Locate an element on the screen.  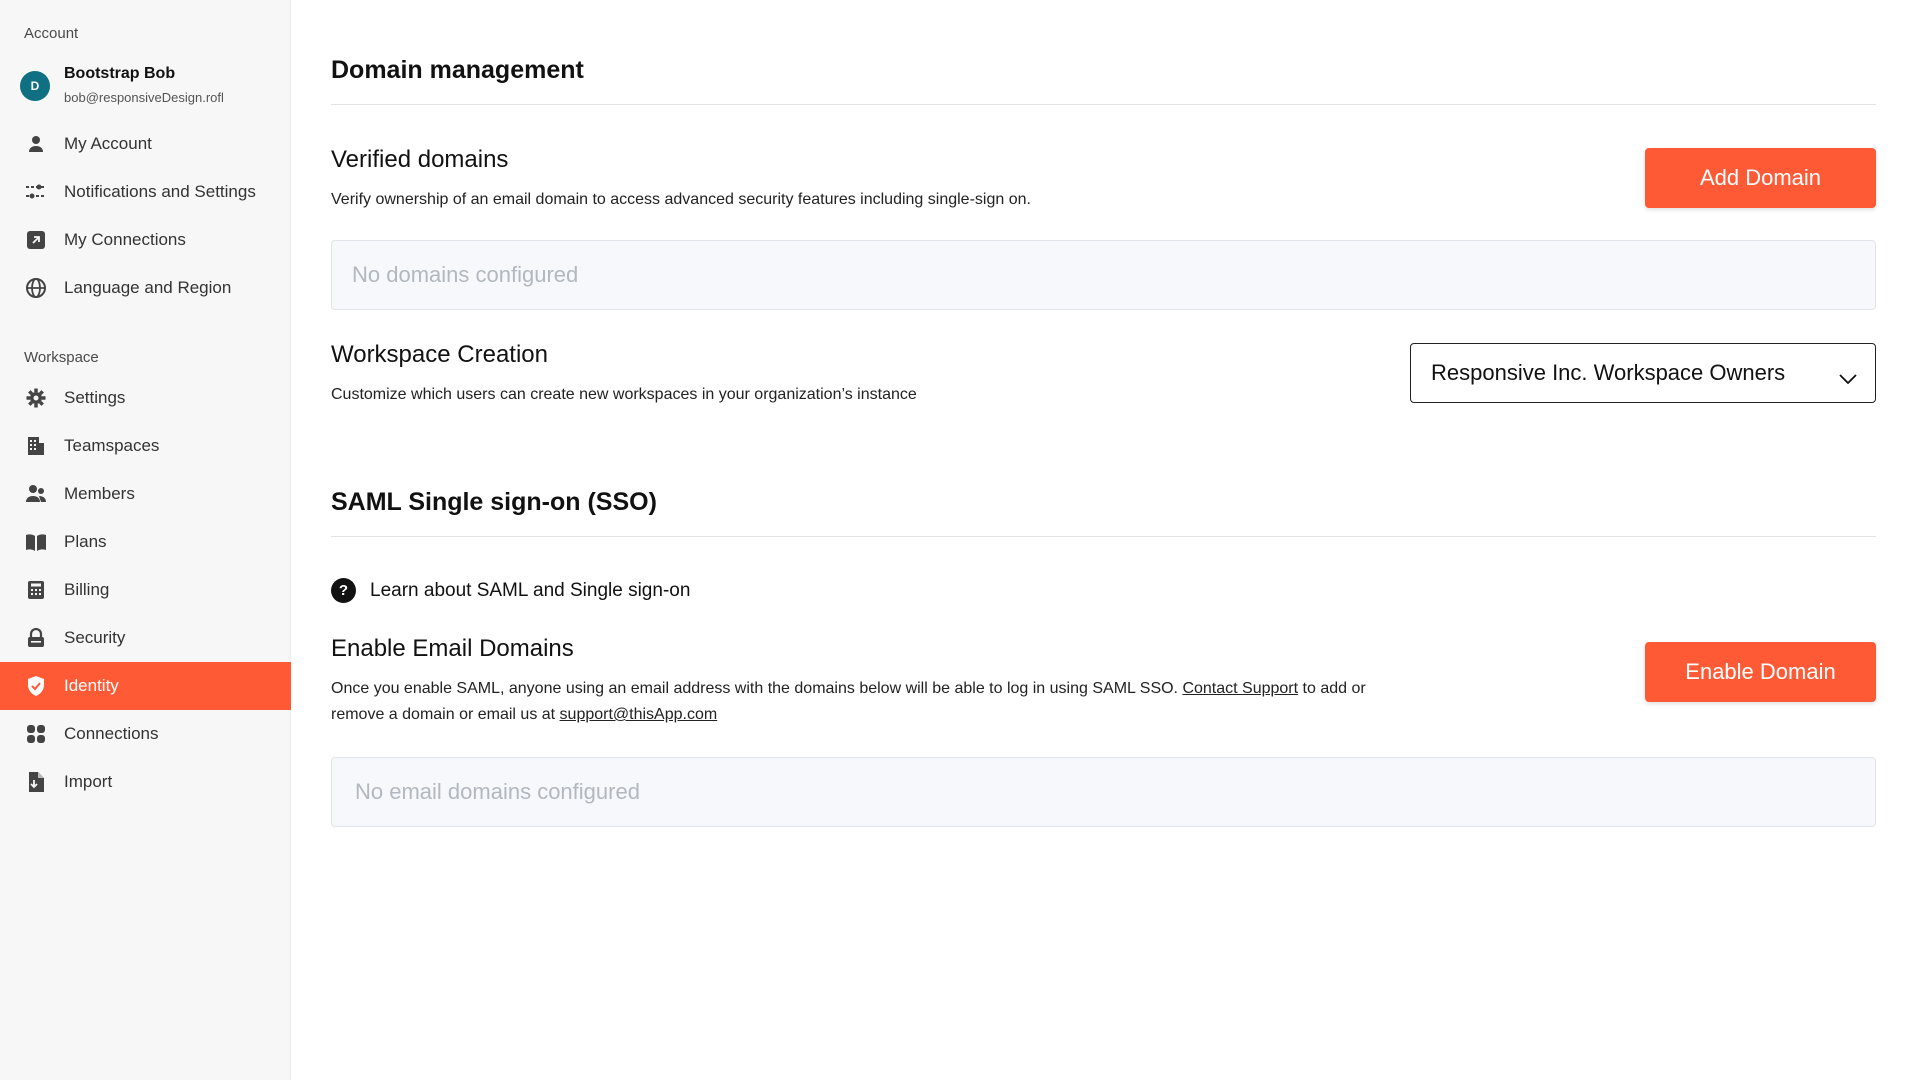
book-icon is located at coordinates (36, 542).